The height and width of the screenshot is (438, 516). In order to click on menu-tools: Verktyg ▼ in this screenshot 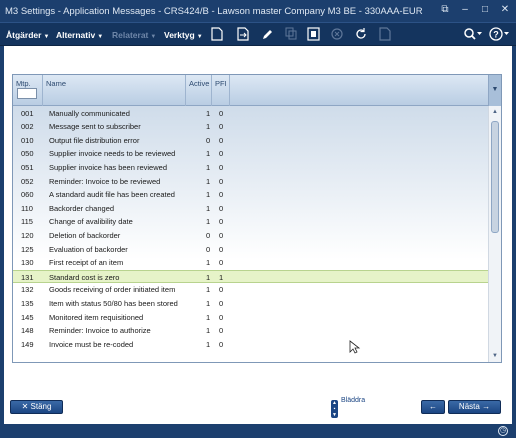, I will do `click(183, 35)`.